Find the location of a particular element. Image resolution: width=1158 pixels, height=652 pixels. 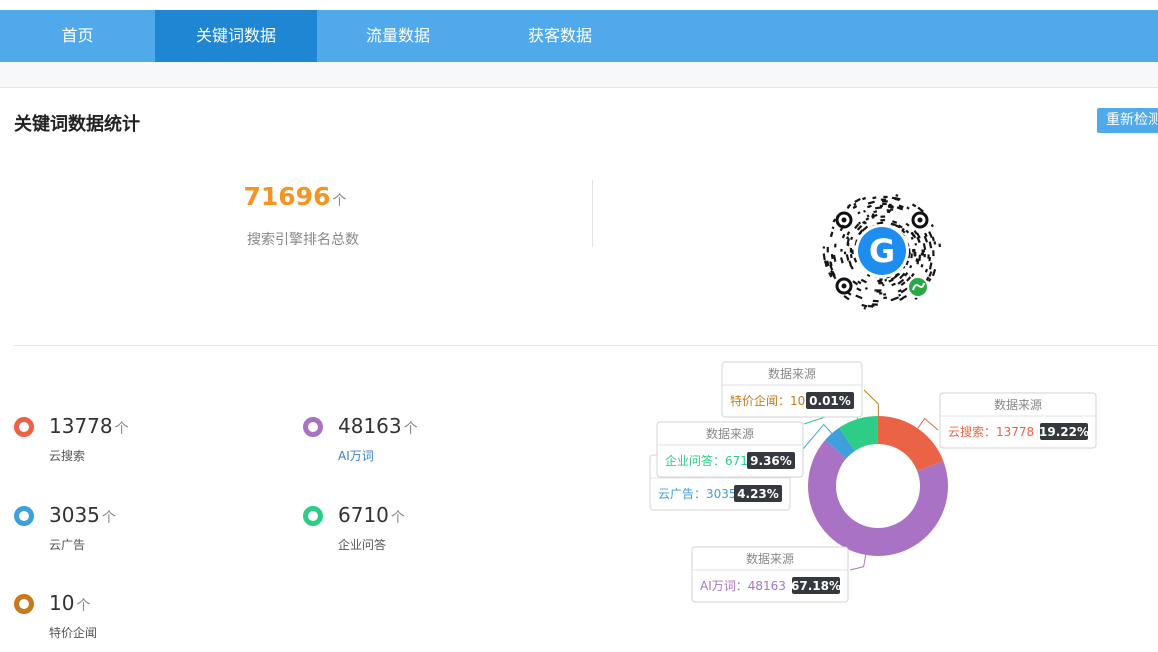

tooltip-label: 云搜索：13778 is located at coordinates (991, 431).